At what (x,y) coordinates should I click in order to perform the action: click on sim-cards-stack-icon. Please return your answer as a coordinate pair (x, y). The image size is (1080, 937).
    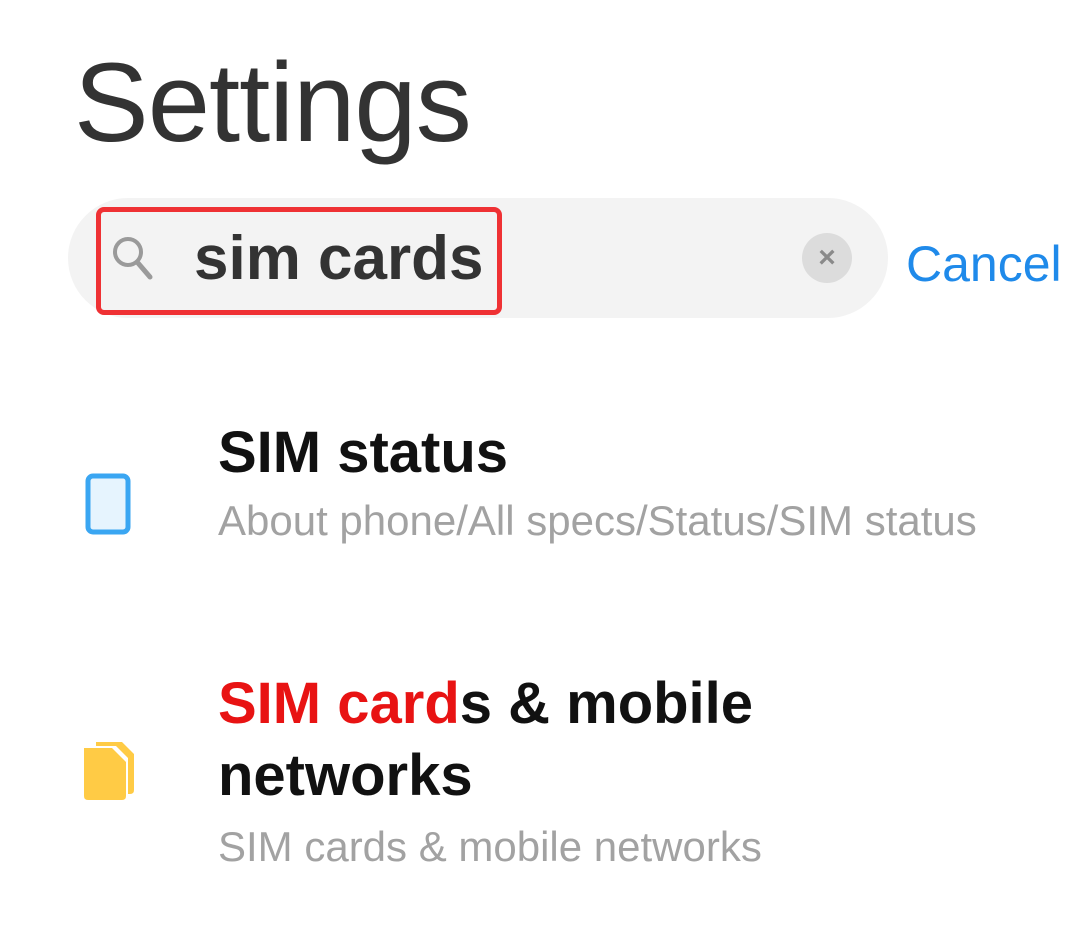
    Looking at the image, I should click on (109, 771).